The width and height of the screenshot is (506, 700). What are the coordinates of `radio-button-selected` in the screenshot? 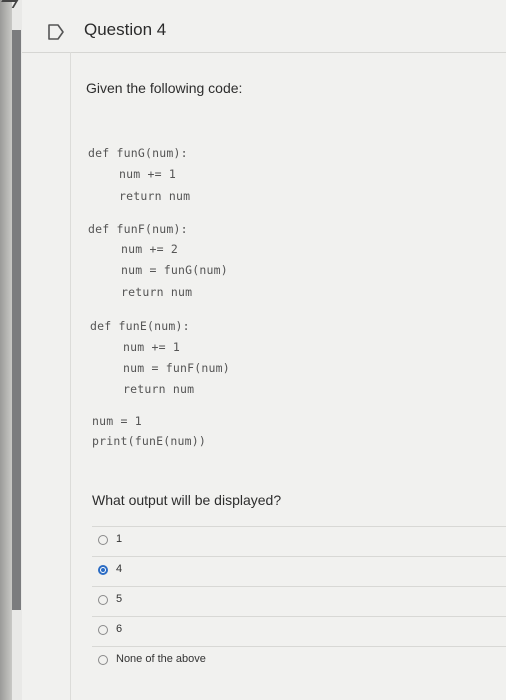 It's located at (103, 570).